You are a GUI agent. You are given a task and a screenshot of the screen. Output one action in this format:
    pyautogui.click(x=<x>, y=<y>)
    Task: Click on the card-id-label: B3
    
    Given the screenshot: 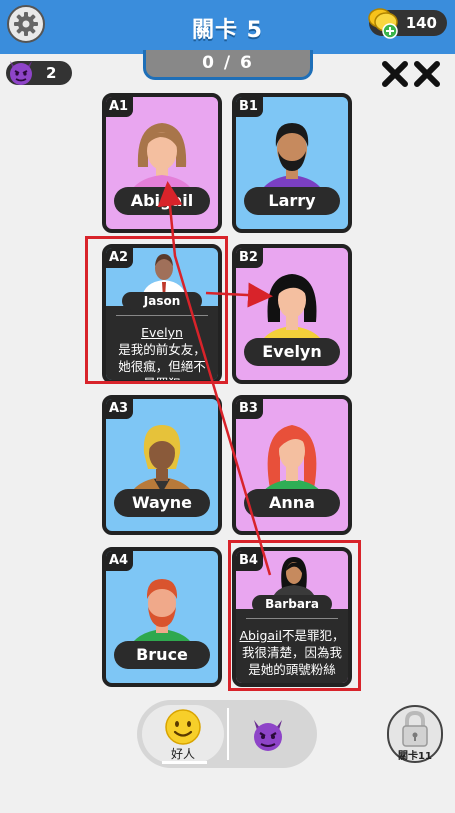 What is the action you would take?
    pyautogui.click(x=249, y=409)
    